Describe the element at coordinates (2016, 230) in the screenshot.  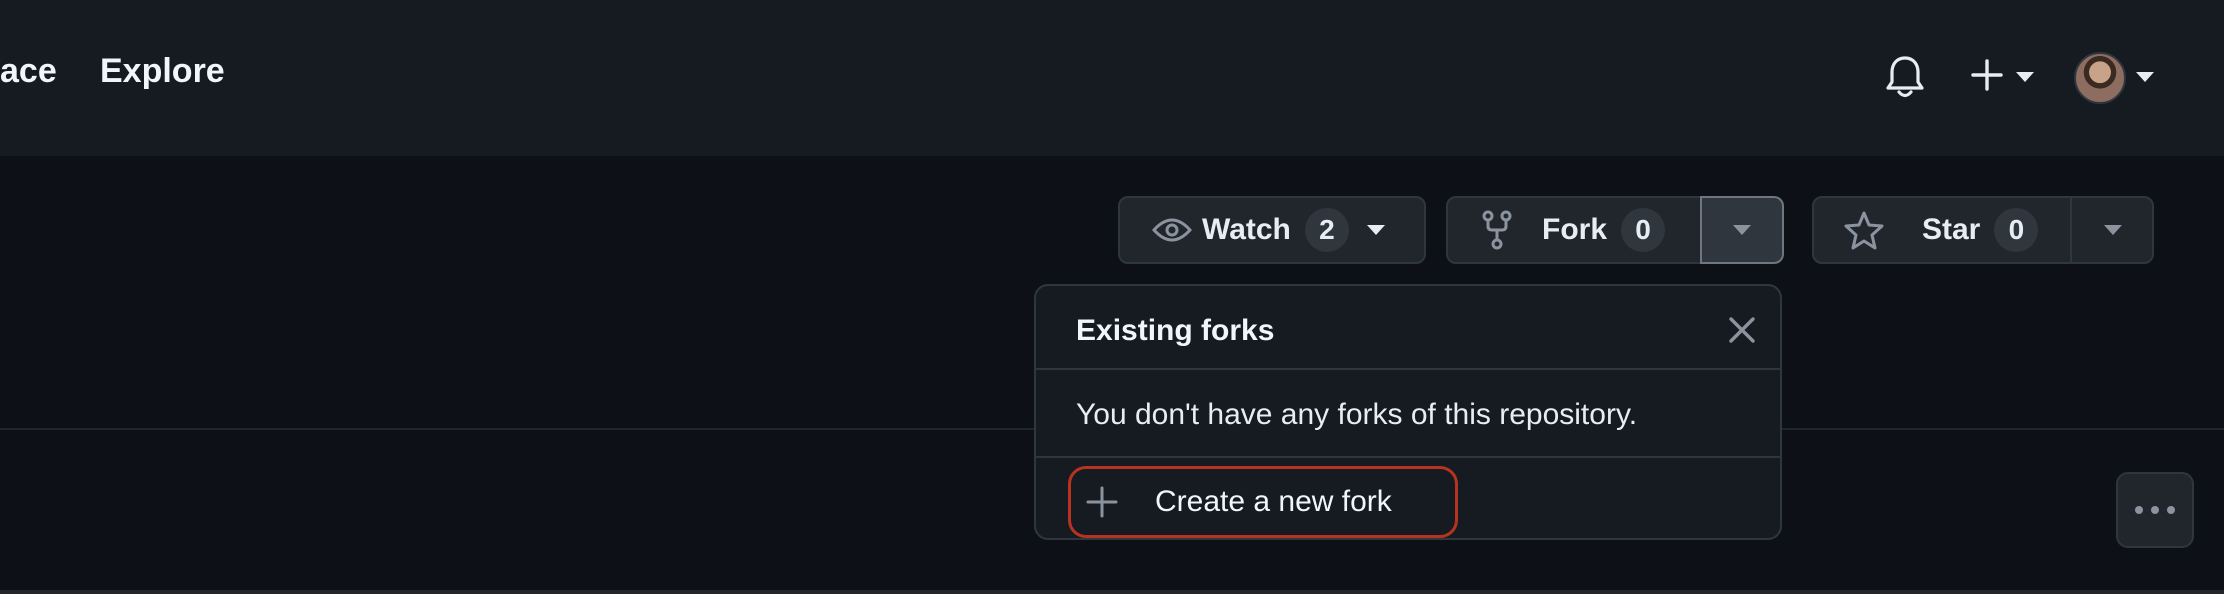
I see `star-count: 0` at that location.